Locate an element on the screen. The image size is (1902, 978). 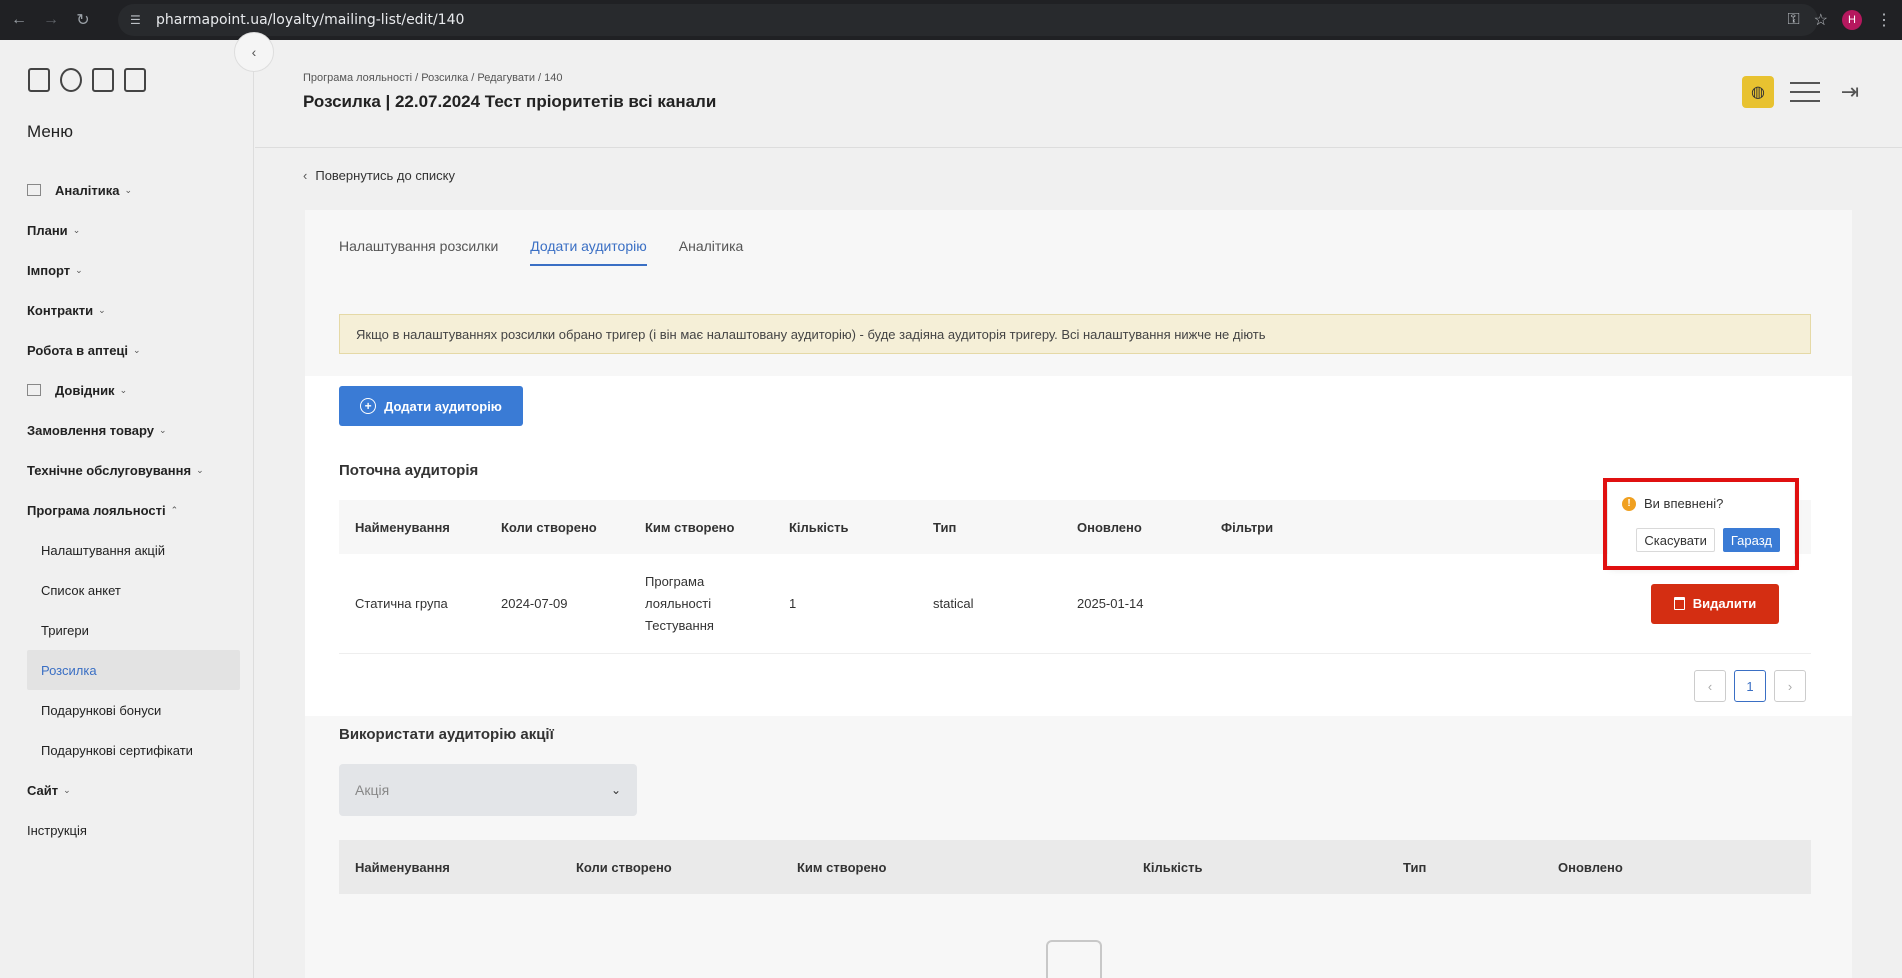
book-icon is located at coordinates (135, 80).